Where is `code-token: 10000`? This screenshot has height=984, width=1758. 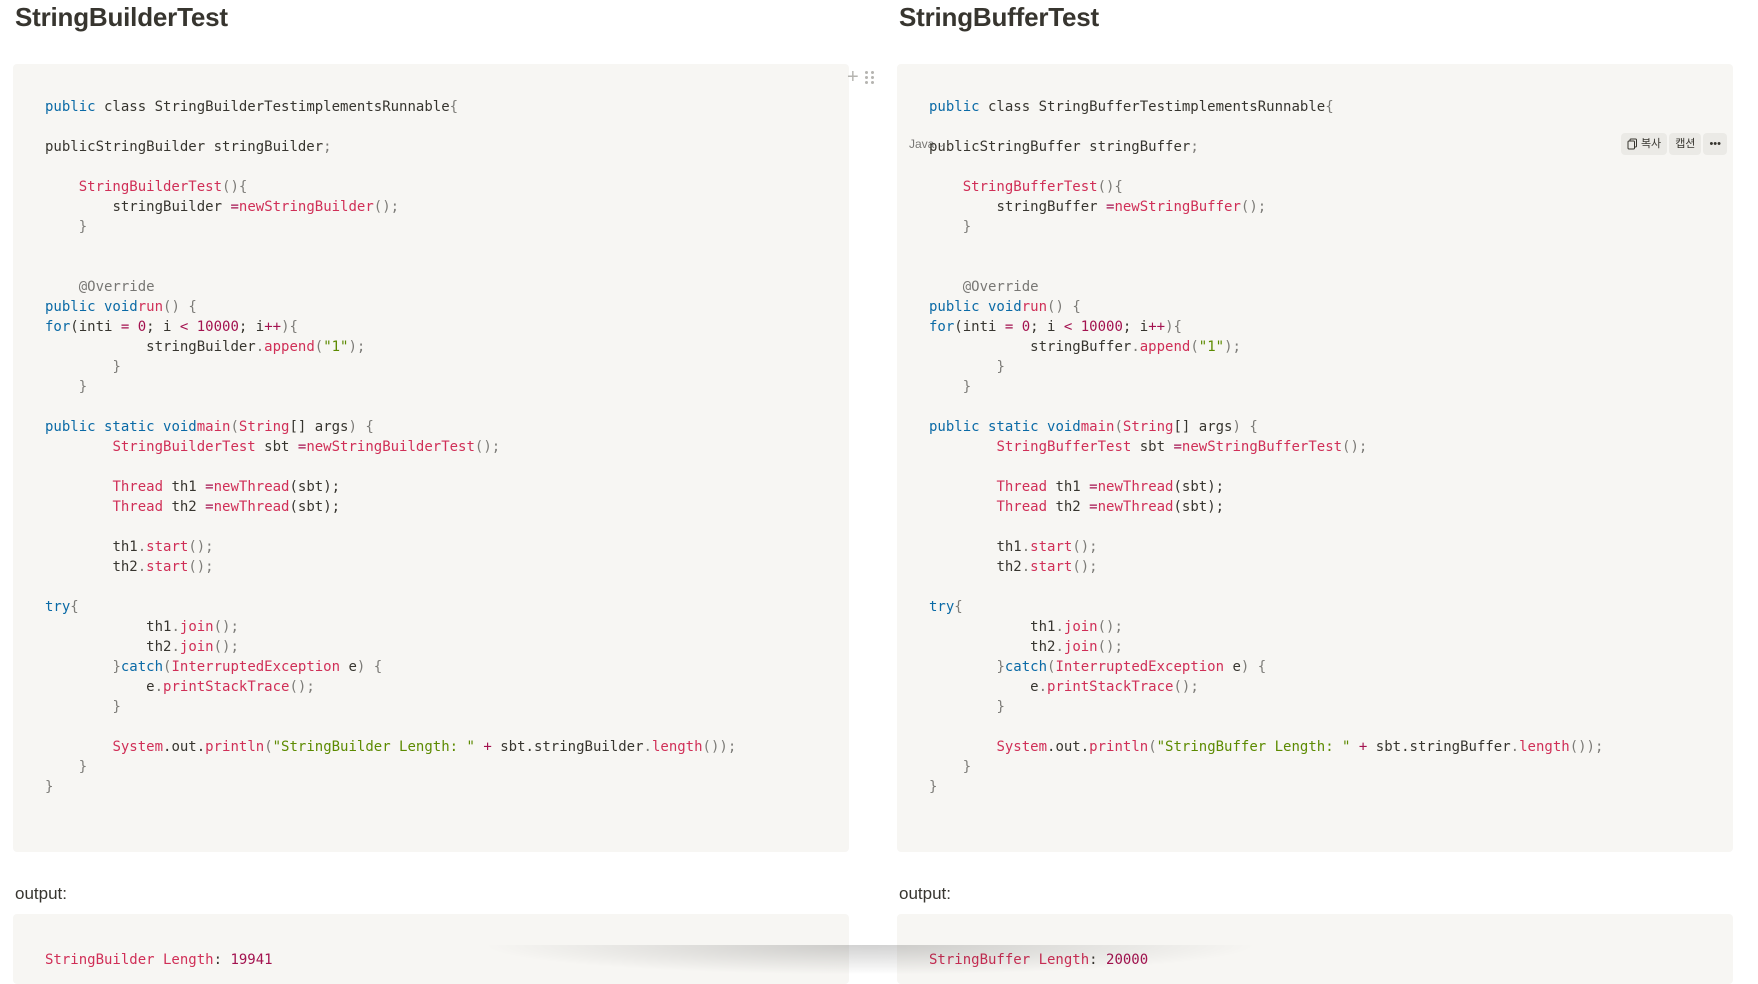 code-token: 10000 is located at coordinates (217, 327).